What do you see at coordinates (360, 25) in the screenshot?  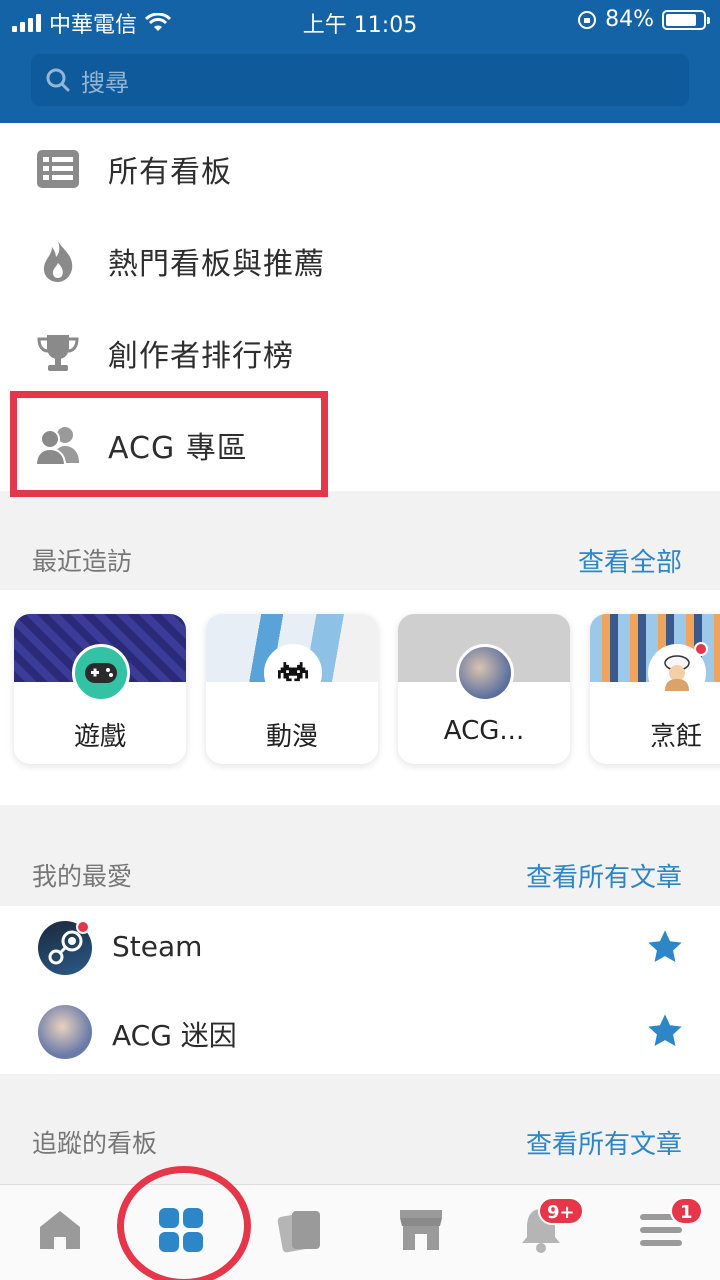 I see `clock: 上午 11:05` at bounding box center [360, 25].